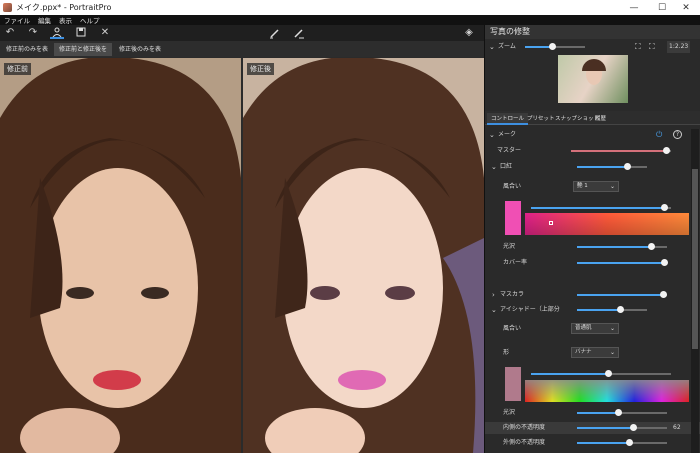 Image resolution: width=700 pixels, height=453 pixels. I want to click on lip-color-picker, so click(607, 224).